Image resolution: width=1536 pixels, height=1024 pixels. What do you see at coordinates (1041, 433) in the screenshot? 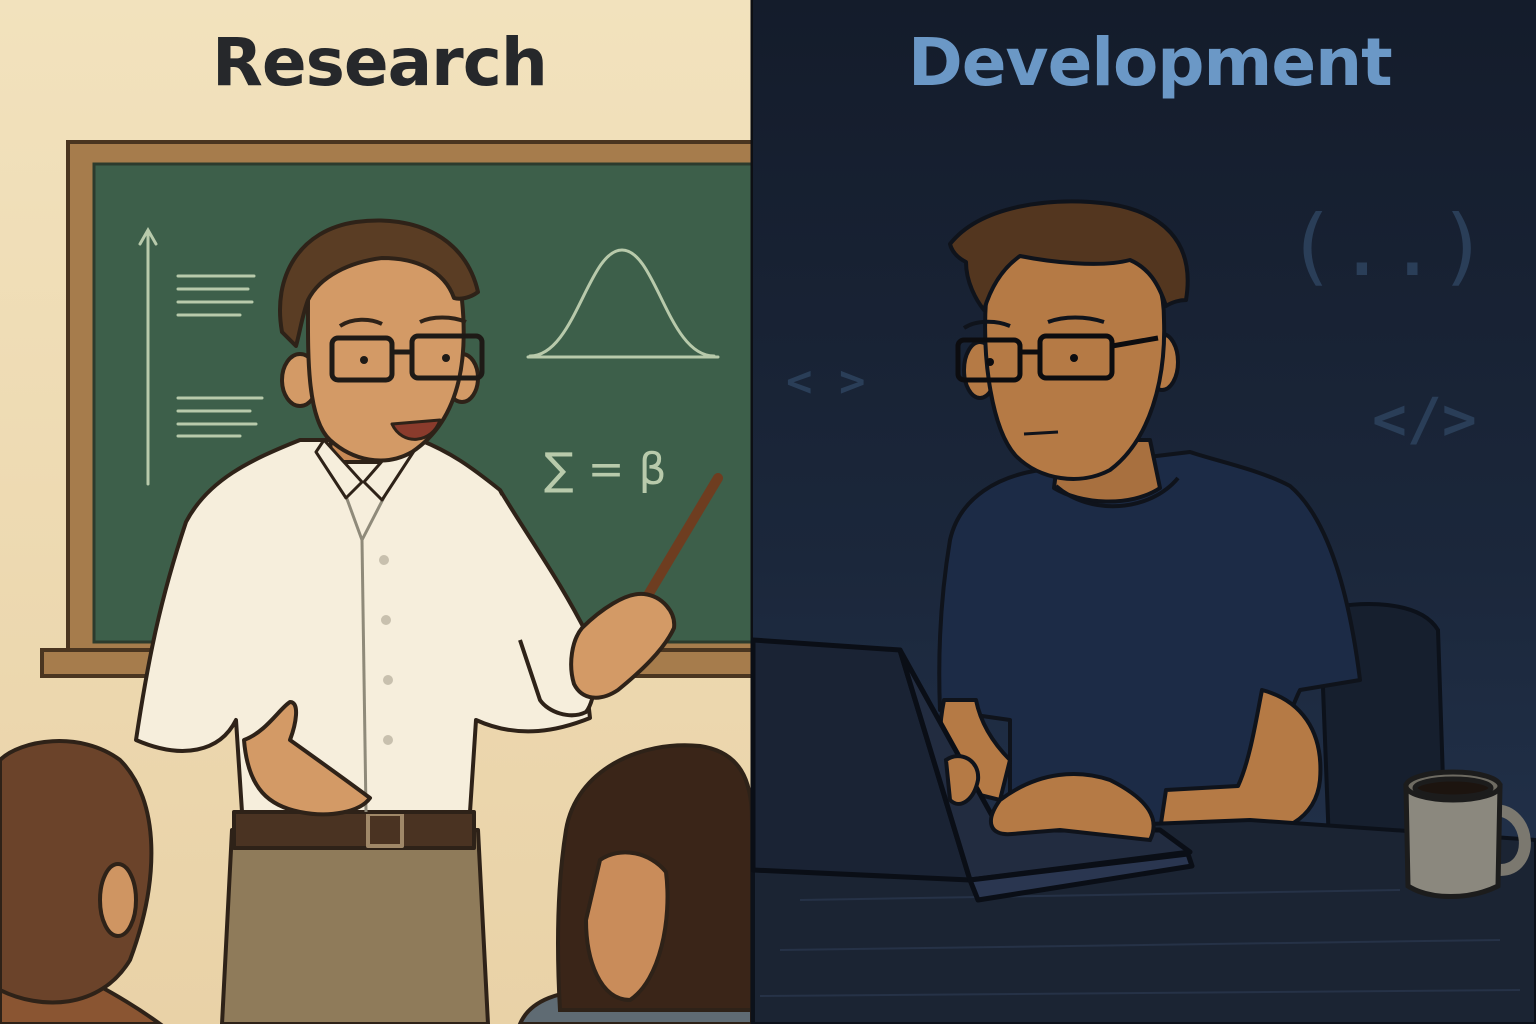
I see `developer-mouth` at bounding box center [1041, 433].